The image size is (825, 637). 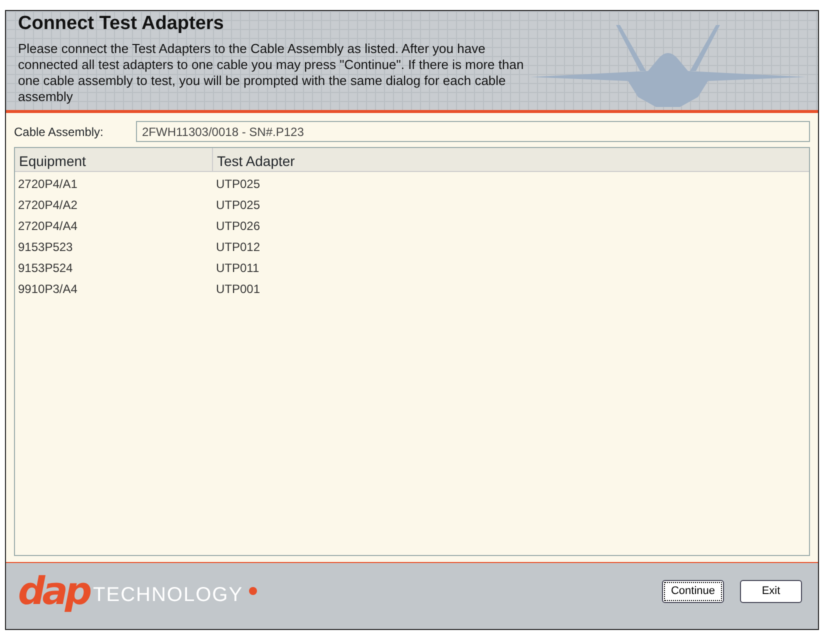 I want to click on column-header: Equipment, so click(x=114, y=160).